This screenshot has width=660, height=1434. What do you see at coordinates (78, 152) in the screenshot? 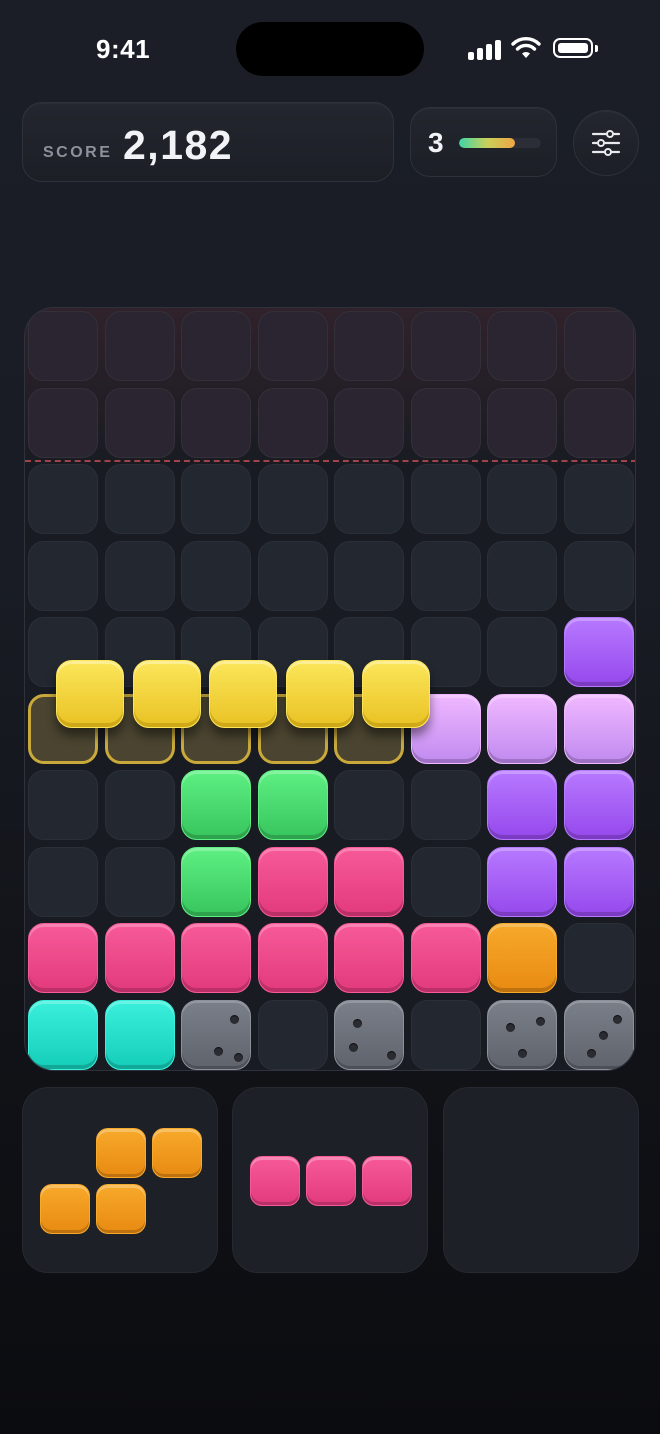
I see `score-label: SCORE` at bounding box center [78, 152].